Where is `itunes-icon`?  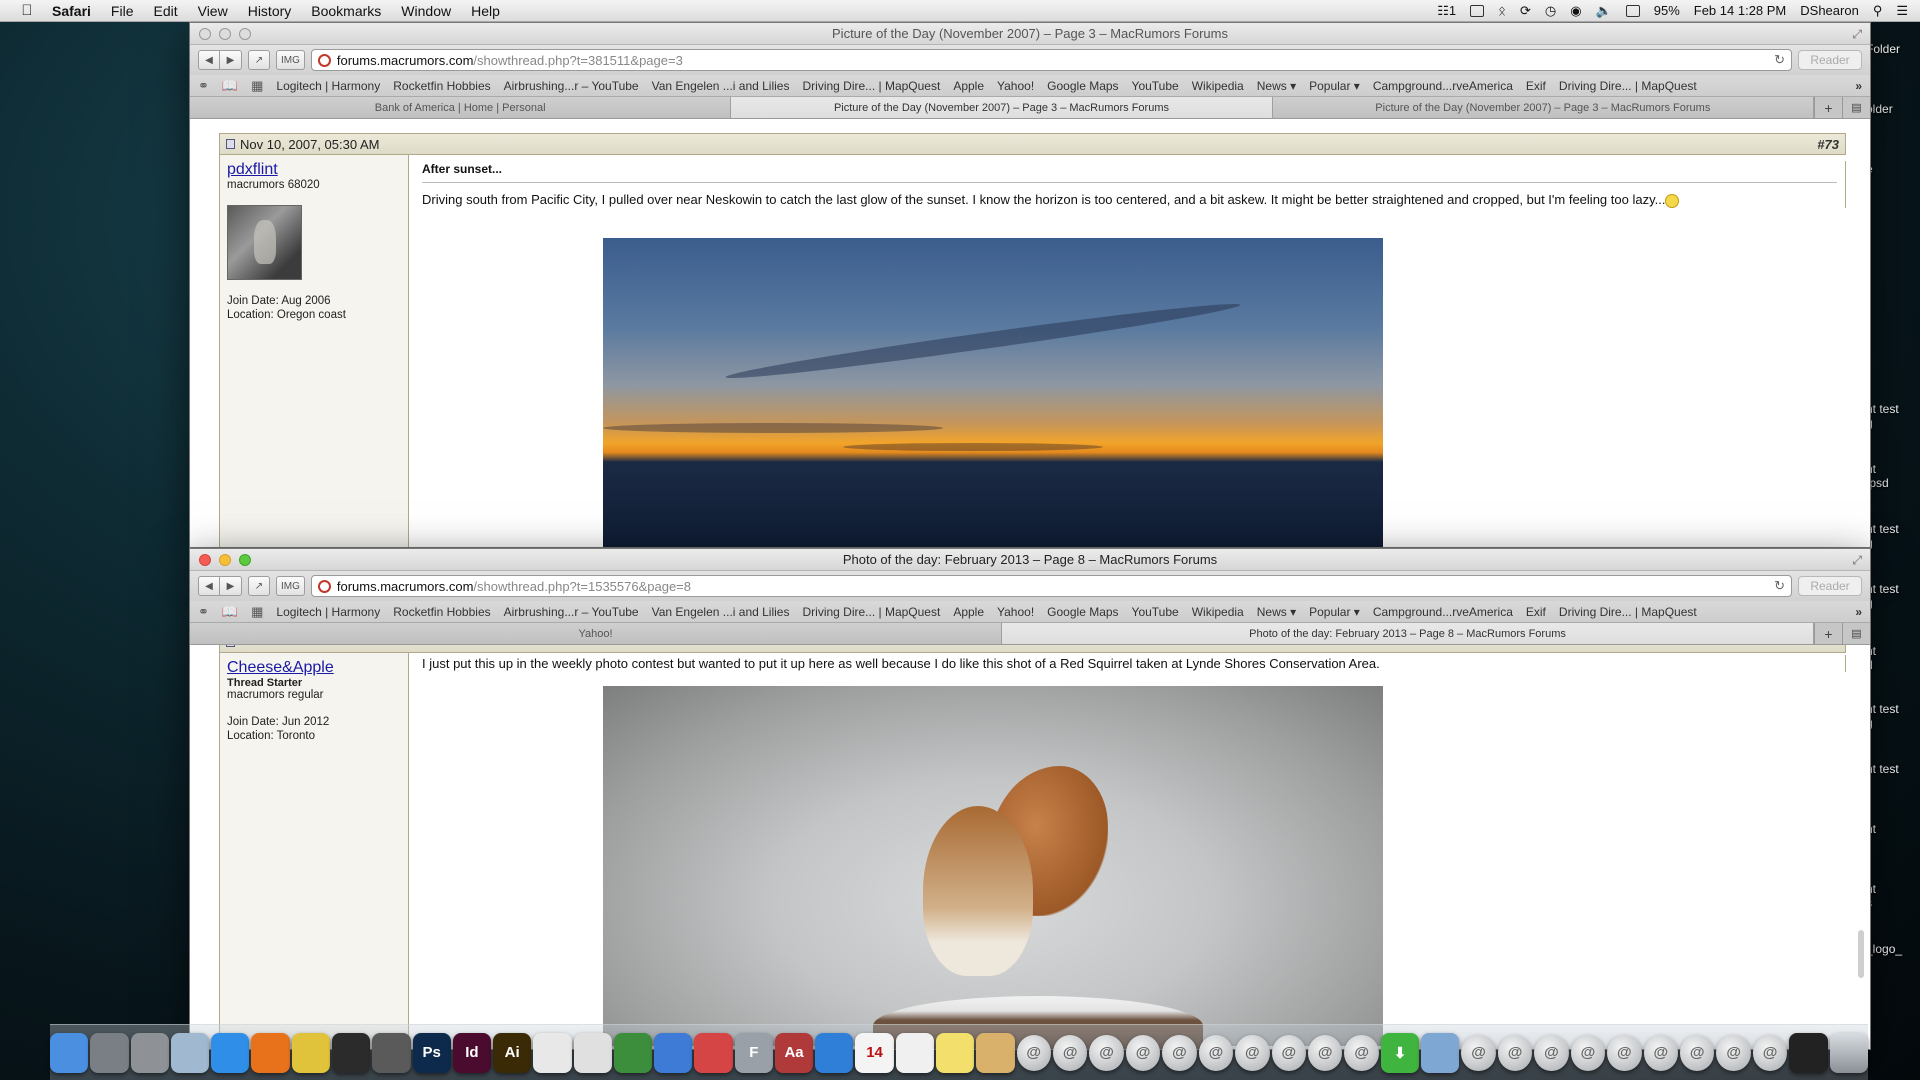 itunes-icon is located at coordinates (673, 1052).